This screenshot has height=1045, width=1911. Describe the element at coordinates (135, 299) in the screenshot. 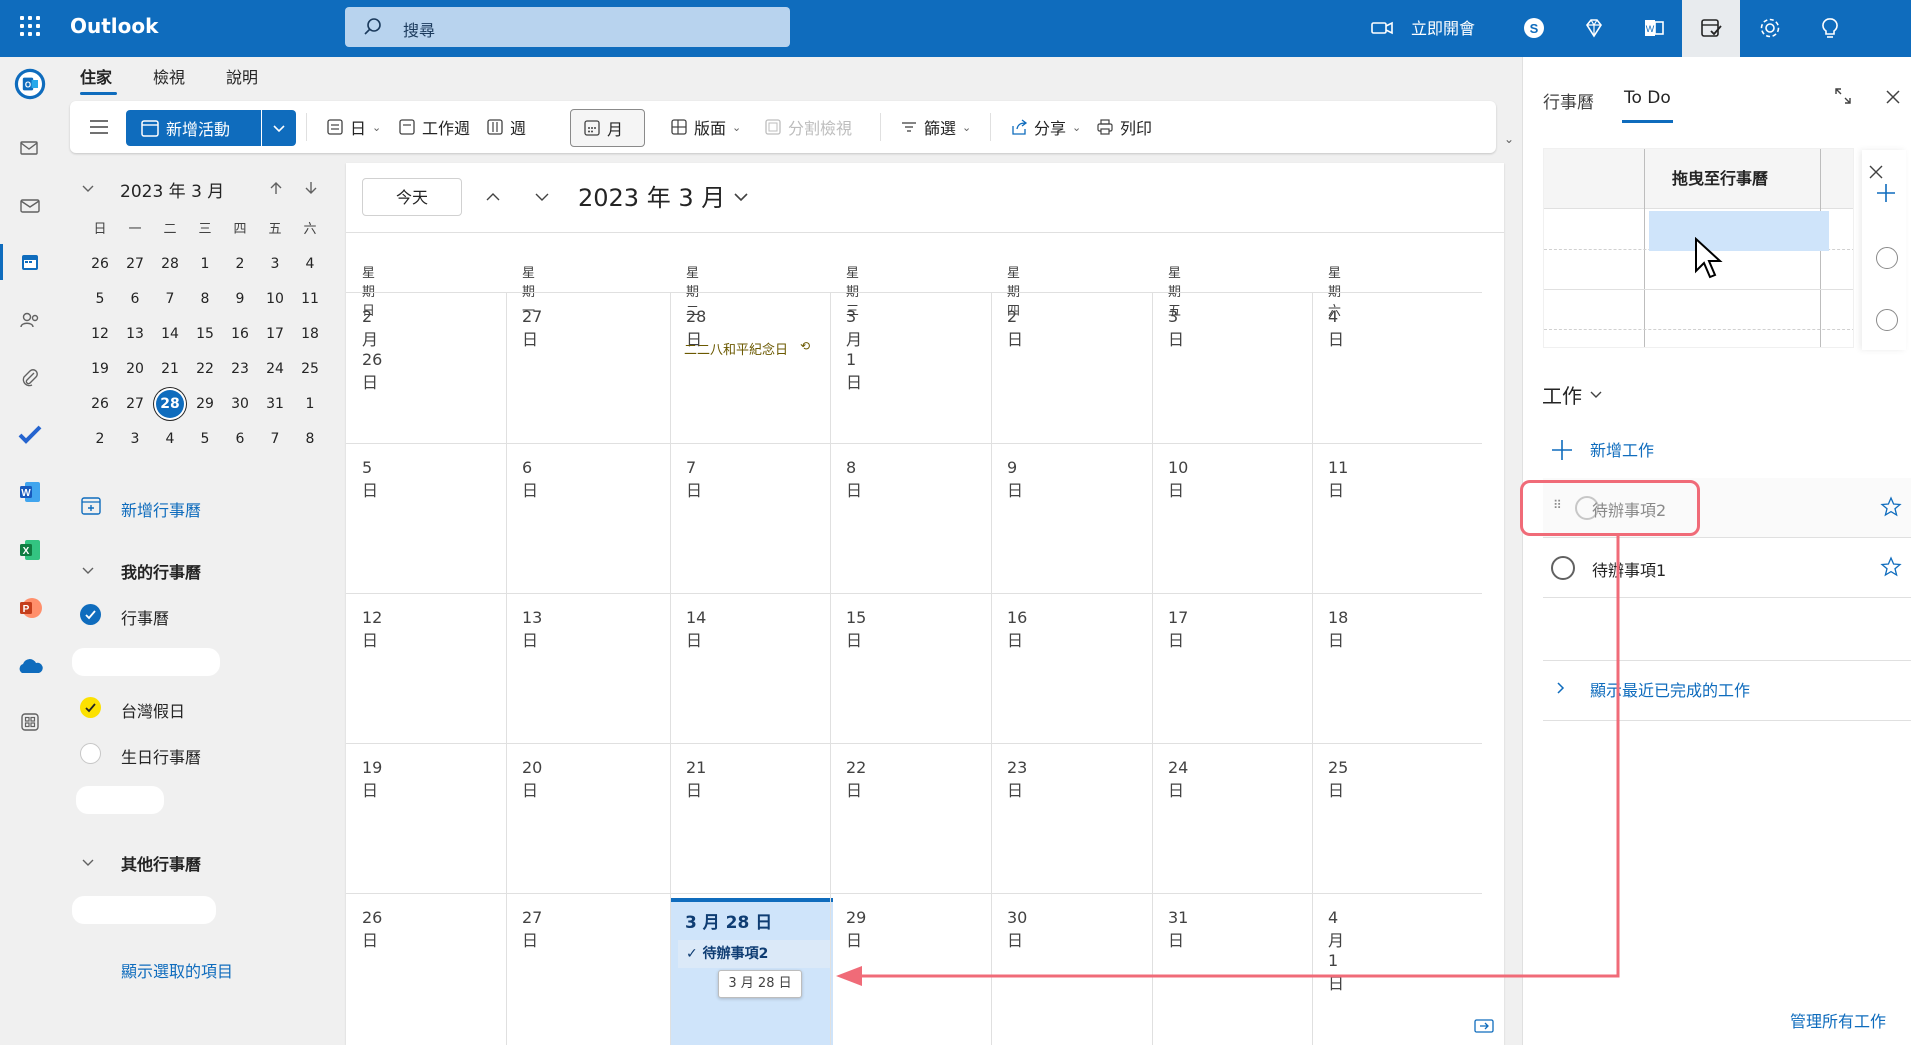

I see `mini-calendar-day: 6` at that location.